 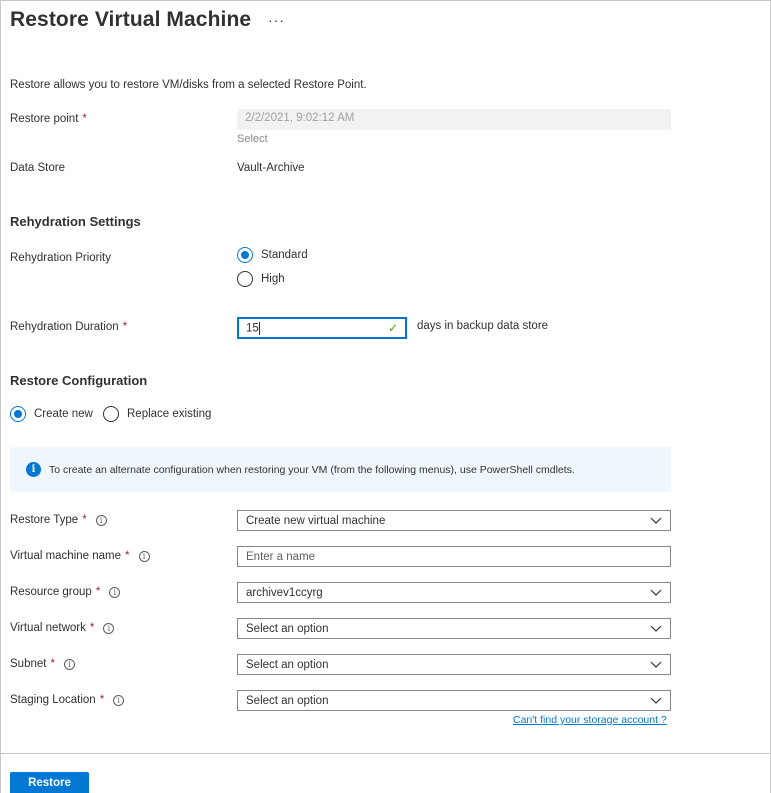 I want to click on restore-type-label: Restore Type * i, so click(x=58, y=520).